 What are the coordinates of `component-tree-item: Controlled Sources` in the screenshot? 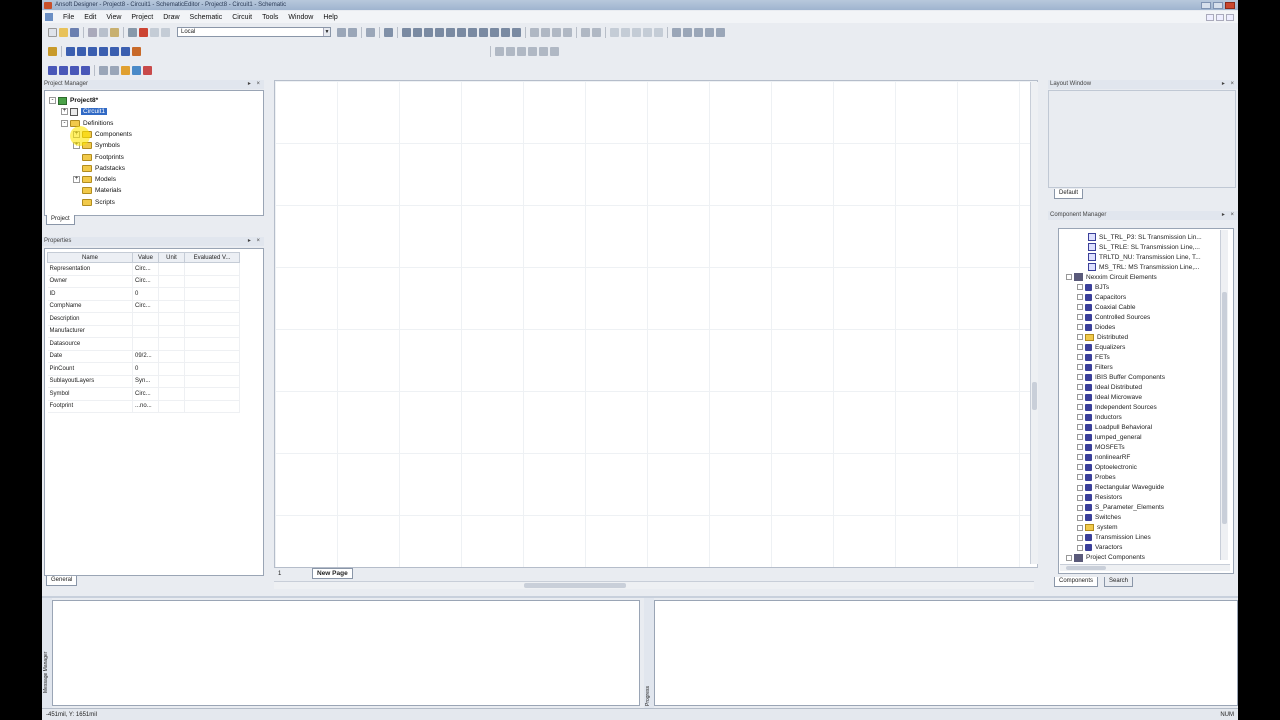 It's located at (1113, 317).